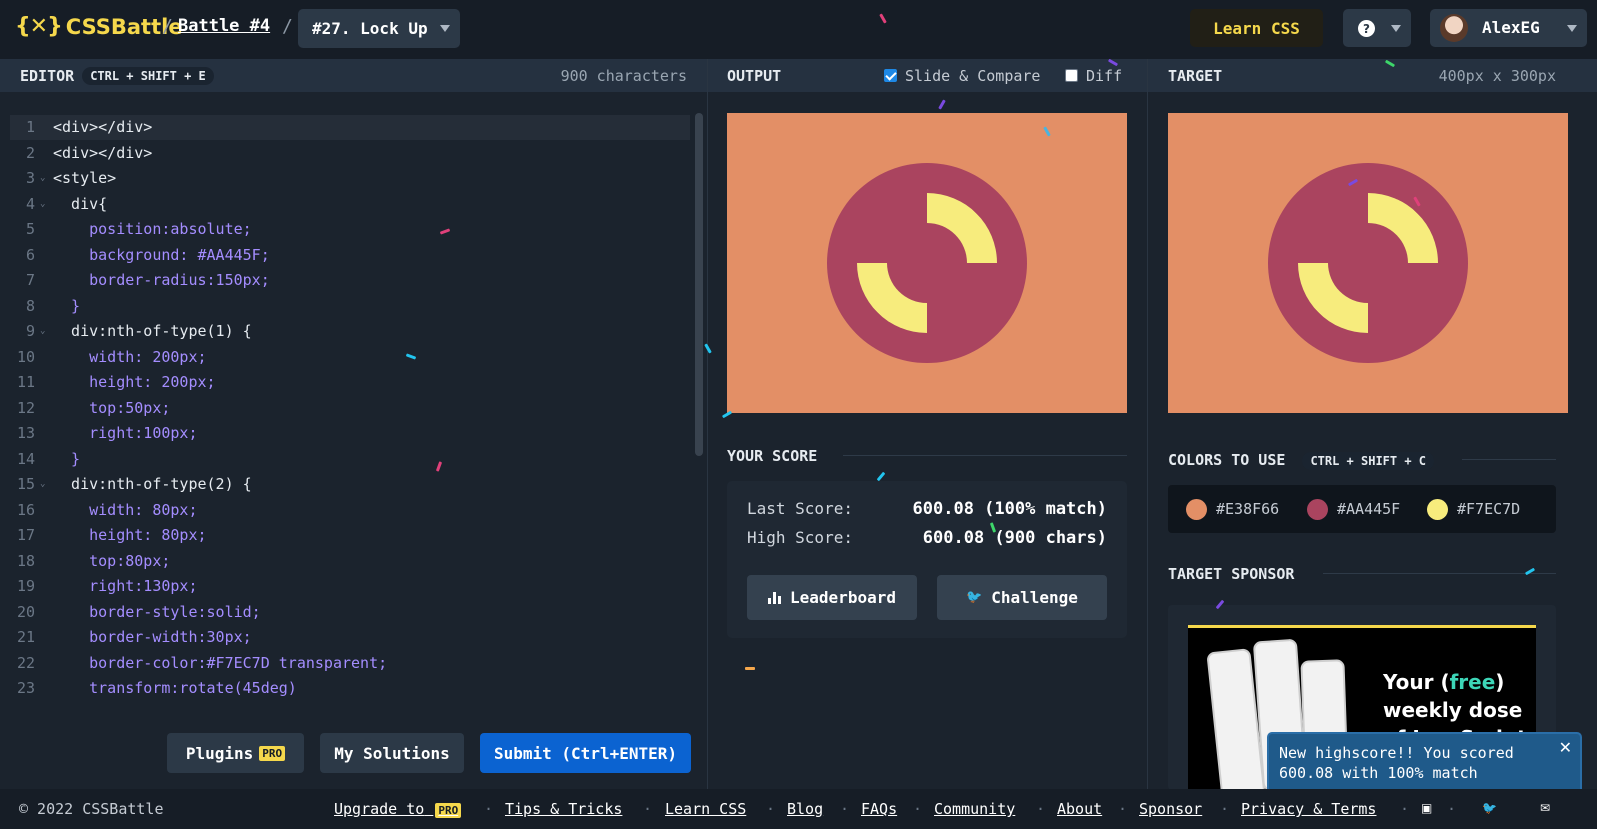 The height and width of the screenshot is (829, 1597). Describe the element at coordinates (99, 26) in the screenshot. I see `logo: {✕} CSSBattle` at that location.